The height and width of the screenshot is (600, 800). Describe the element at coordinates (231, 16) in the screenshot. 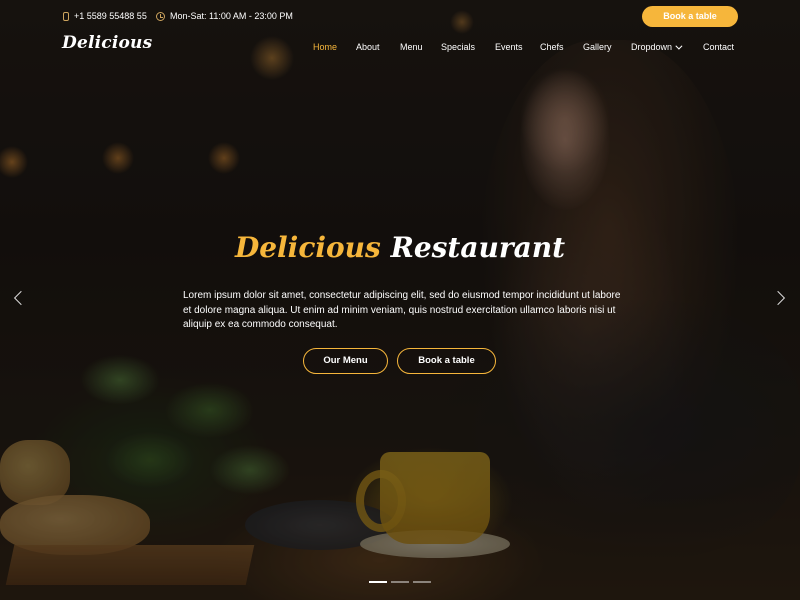

I see `hours-text: Mon-Sat: 11:00 AM - 23:00 PM` at that location.